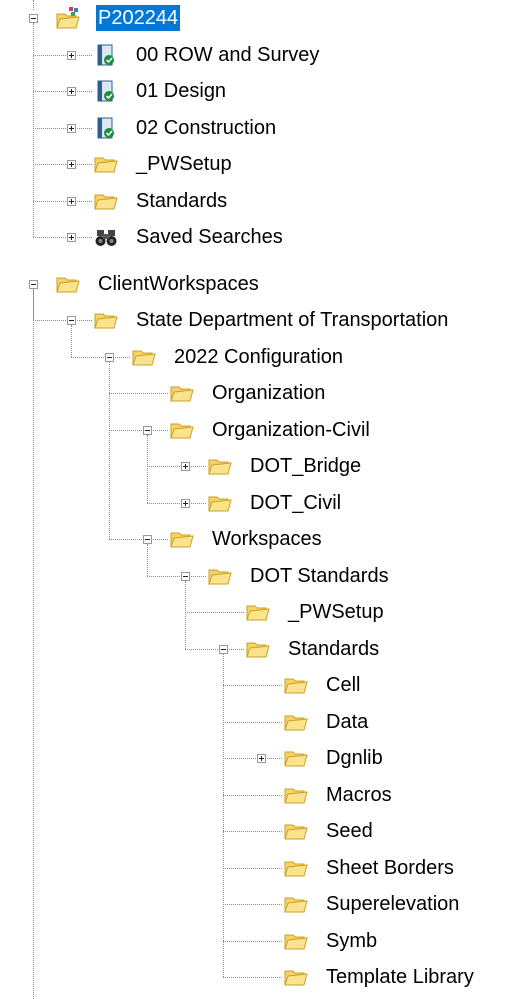 The width and height of the screenshot is (528, 999). Describe the element at coordinates (267, 539) in the screenshot. I see `tree-item-workspaces: Workspaces` at that location.